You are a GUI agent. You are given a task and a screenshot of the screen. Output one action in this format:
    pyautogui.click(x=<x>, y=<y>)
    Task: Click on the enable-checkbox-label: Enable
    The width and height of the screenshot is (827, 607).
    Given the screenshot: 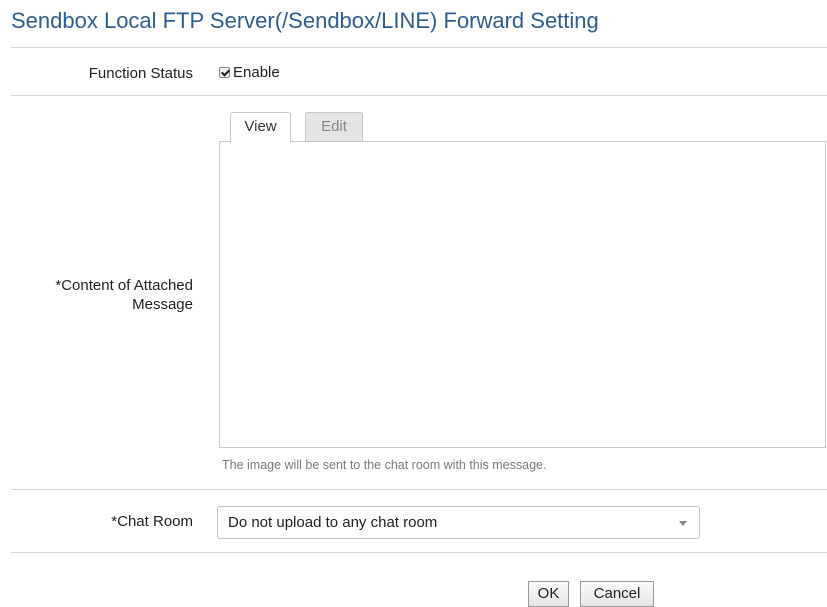 What is the action you would take?
    pyautogui.click(x=256, y=72)
    